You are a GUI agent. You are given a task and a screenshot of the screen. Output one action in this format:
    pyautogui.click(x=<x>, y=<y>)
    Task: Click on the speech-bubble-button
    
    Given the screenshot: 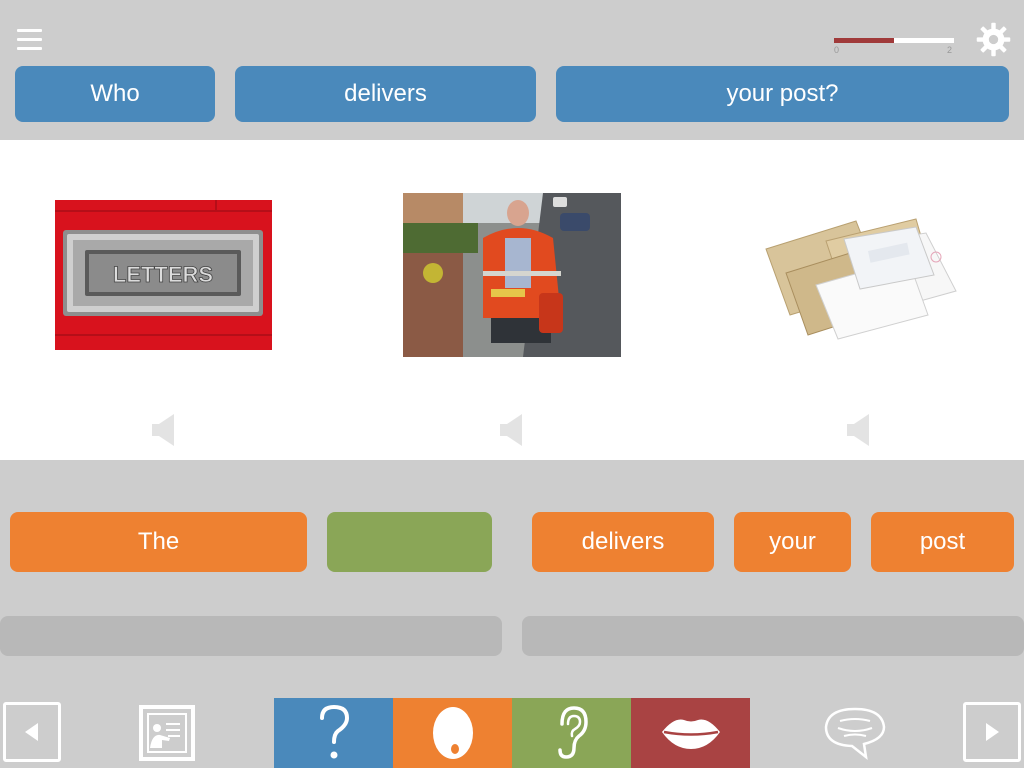 What is the action you would take?
    pyautogui.click(x=855, y=733)
    